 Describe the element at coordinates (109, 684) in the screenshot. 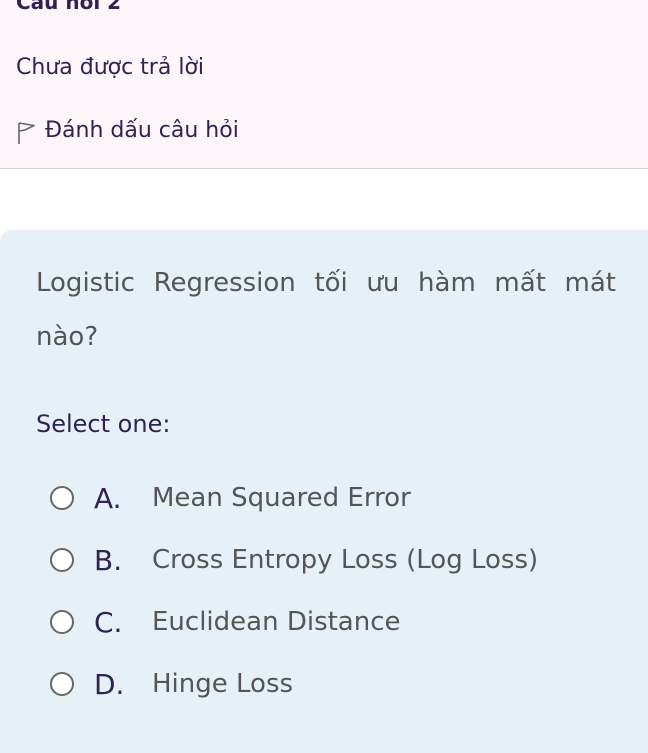

I see `option-letter: D.` at that location.